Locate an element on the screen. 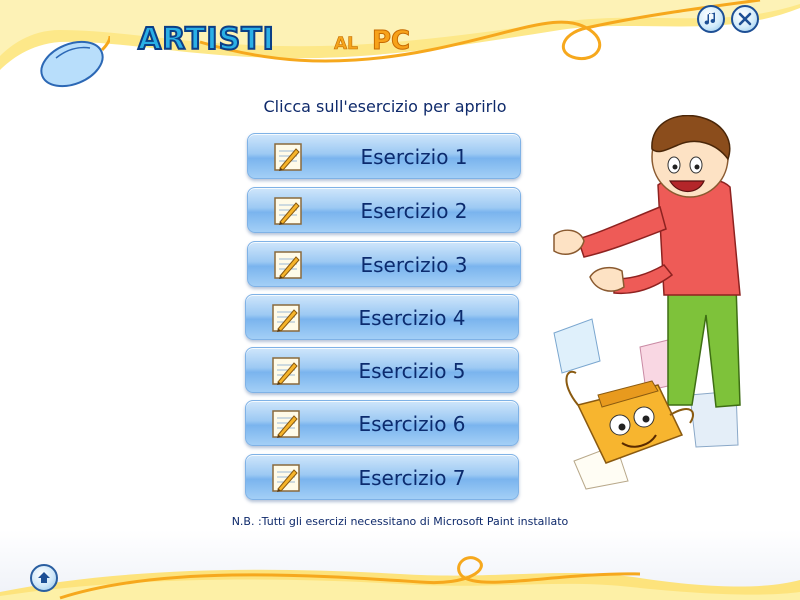 This screenshot has height=600, width=800. mouse-logo-icon is located at coordinates (75, 62).